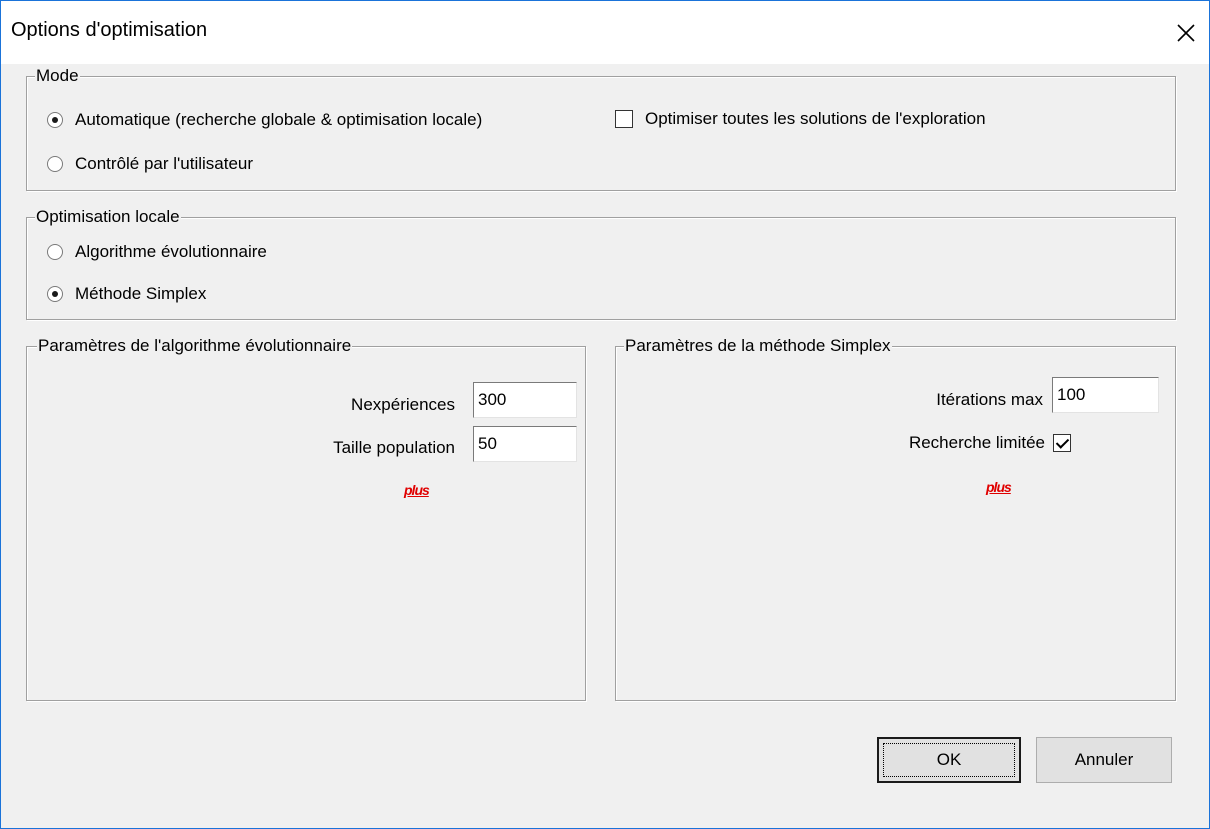 The height and width of the screenshot is (829, 1210). What do you see at coordinates (605, 32) in the screenshot?
I see `title-bar: Options d'optimisation` at bounding box center [605, 32].